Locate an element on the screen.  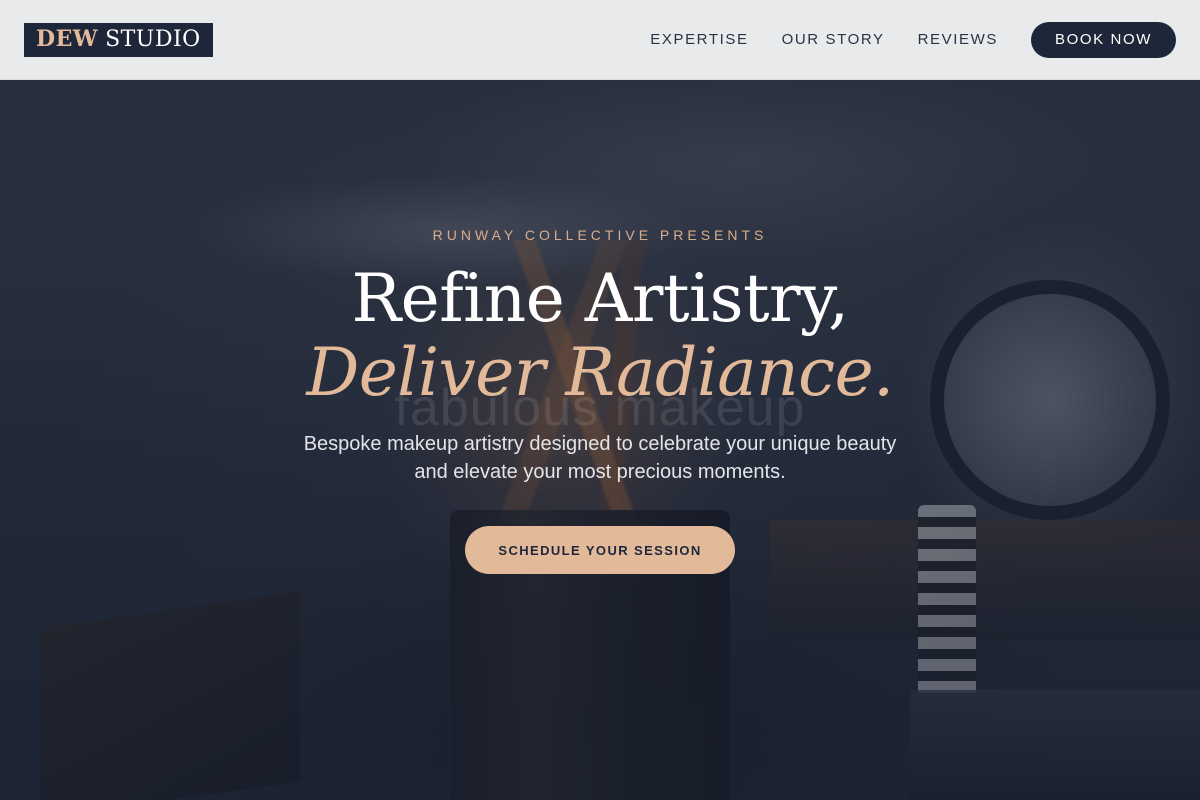
headline-line-1: Refine Artistry, is located at coordinates (600, 298).